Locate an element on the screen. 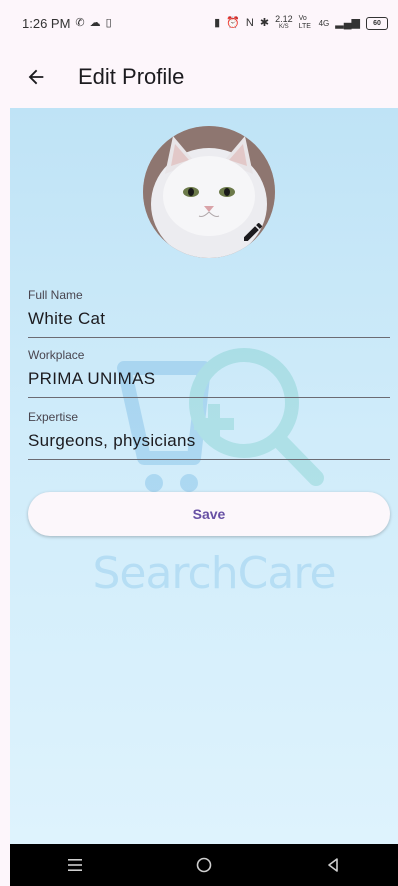 This screenshot has height=886, width=398. watermark-text: SearchCare is located at coordinates (214, 573).